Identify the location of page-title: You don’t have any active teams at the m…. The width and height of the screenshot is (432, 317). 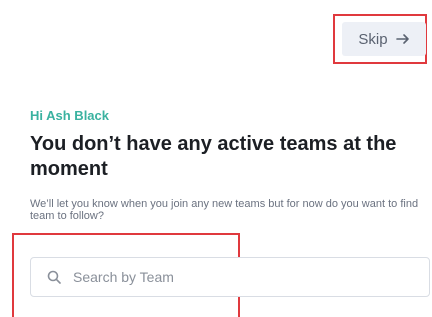
(213, 156).